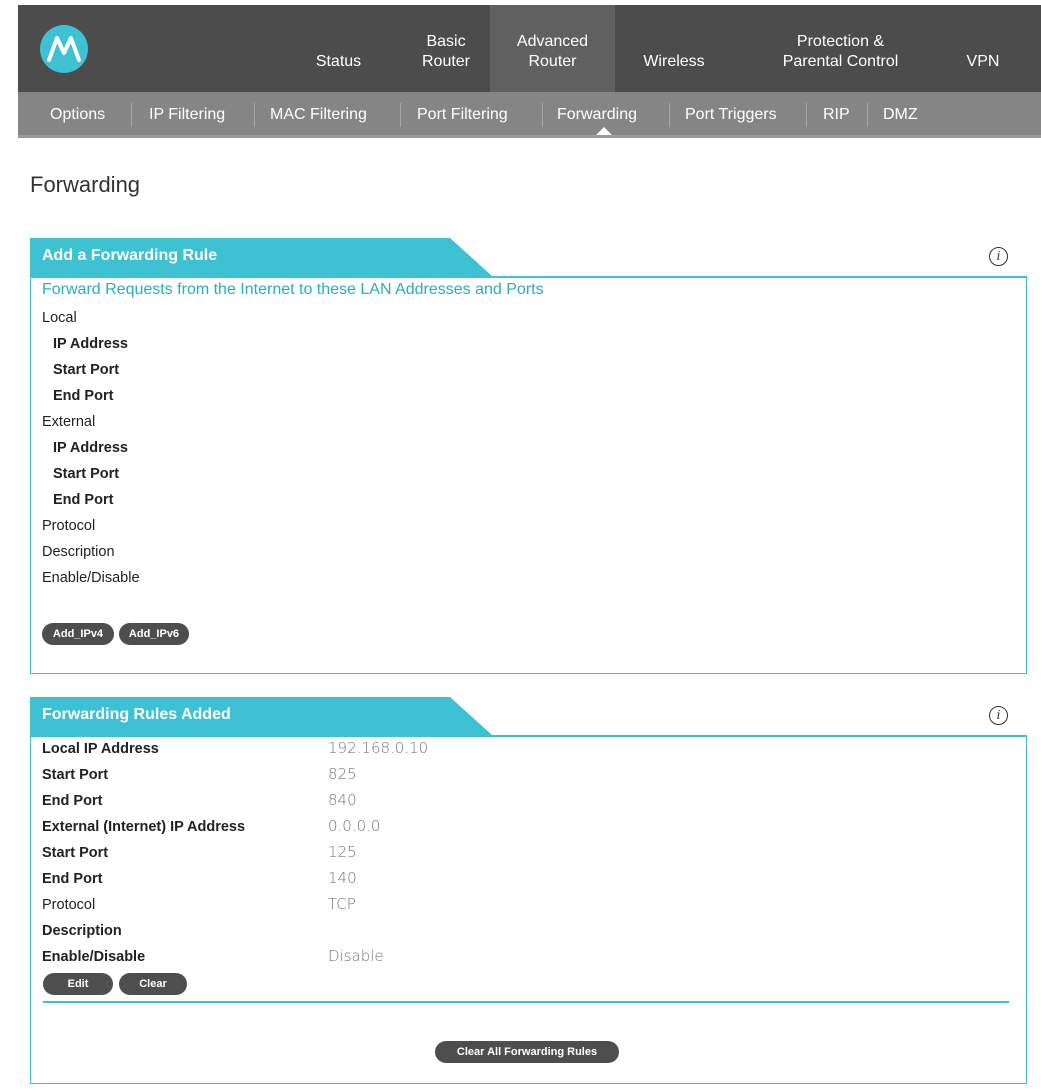 Image resolution: width=1041 pixels, height=1090 pixels. Describe the element at coordinates (342, 904) in the screenshot. I see `rule-protocol-value: TCP` at that location.